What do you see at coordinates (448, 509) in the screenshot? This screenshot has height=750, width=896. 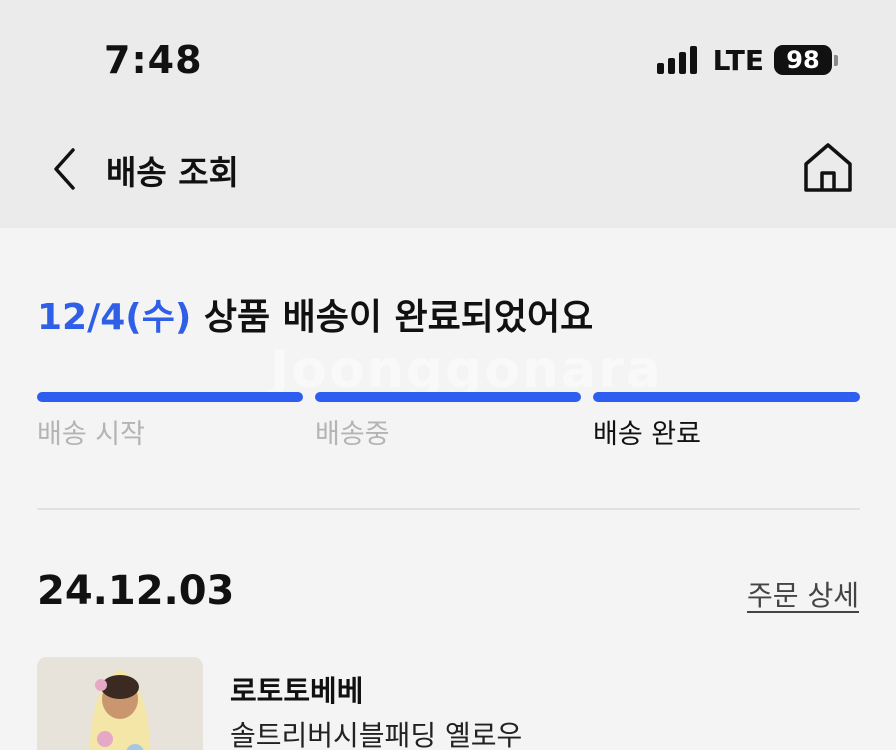 I see `divider` at bounding box center [448, 509].